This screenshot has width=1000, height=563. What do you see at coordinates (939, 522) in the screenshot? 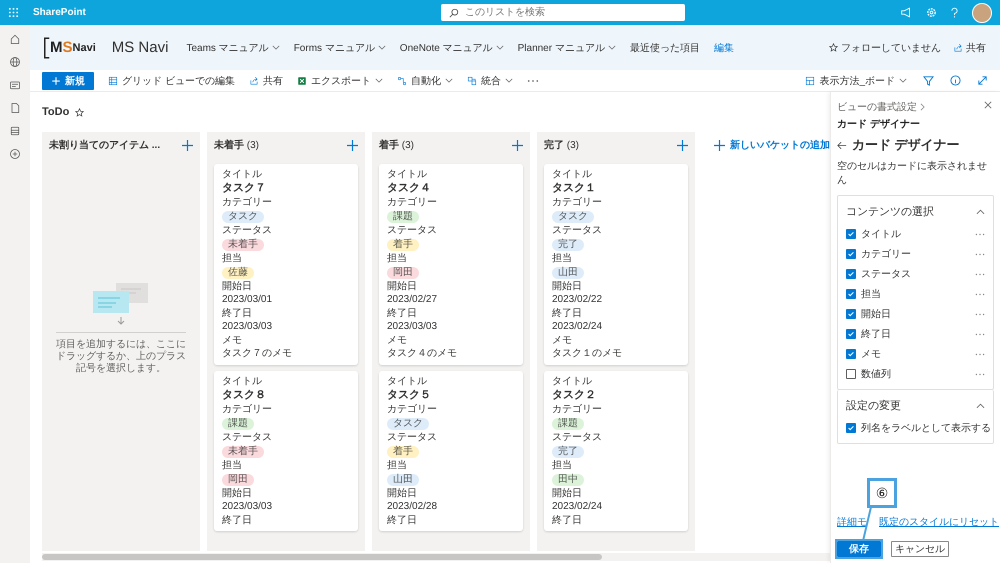
I see `panel-link: 既定のスタイルにリセット` at bounding box center [939, 522].